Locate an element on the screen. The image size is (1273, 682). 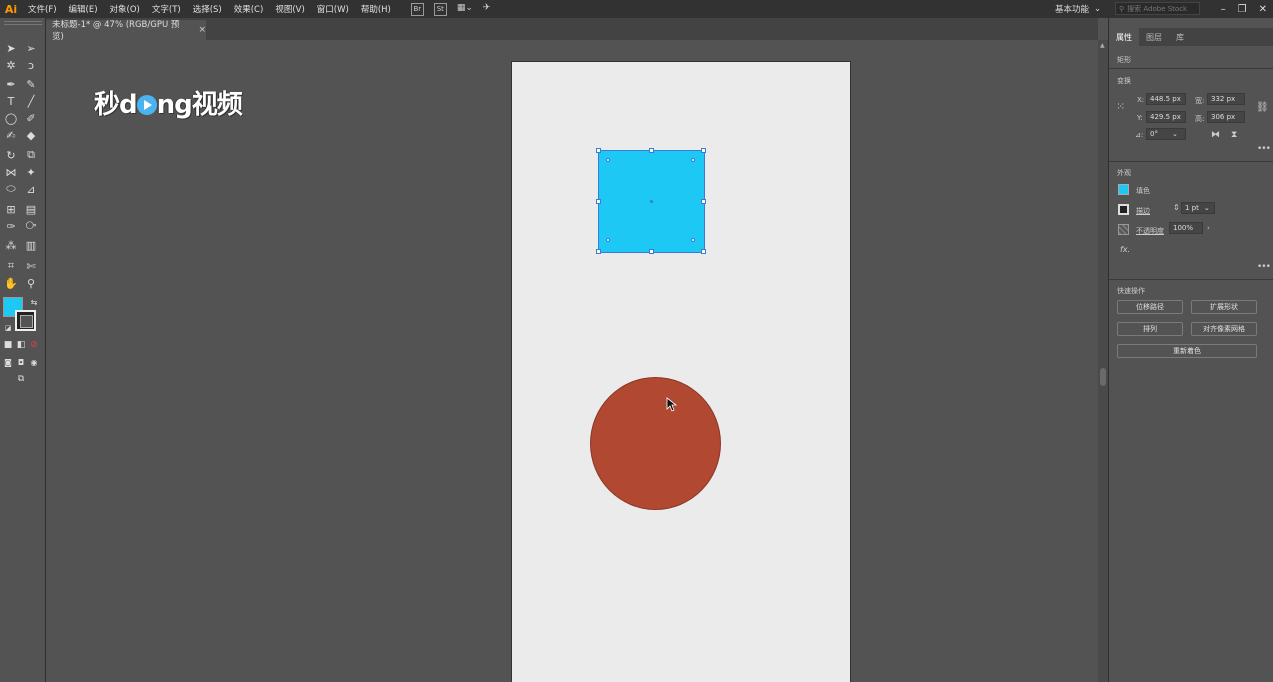
menu-select: 选择(S) is located at coordinates (207, 9).